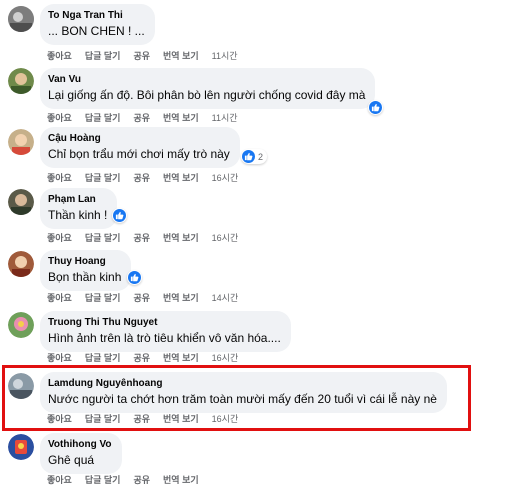  Describe the element at coordinates (164, 322) in the screenshot. I see `comment-author: Truong Thi Thu Nguyet` at that location.